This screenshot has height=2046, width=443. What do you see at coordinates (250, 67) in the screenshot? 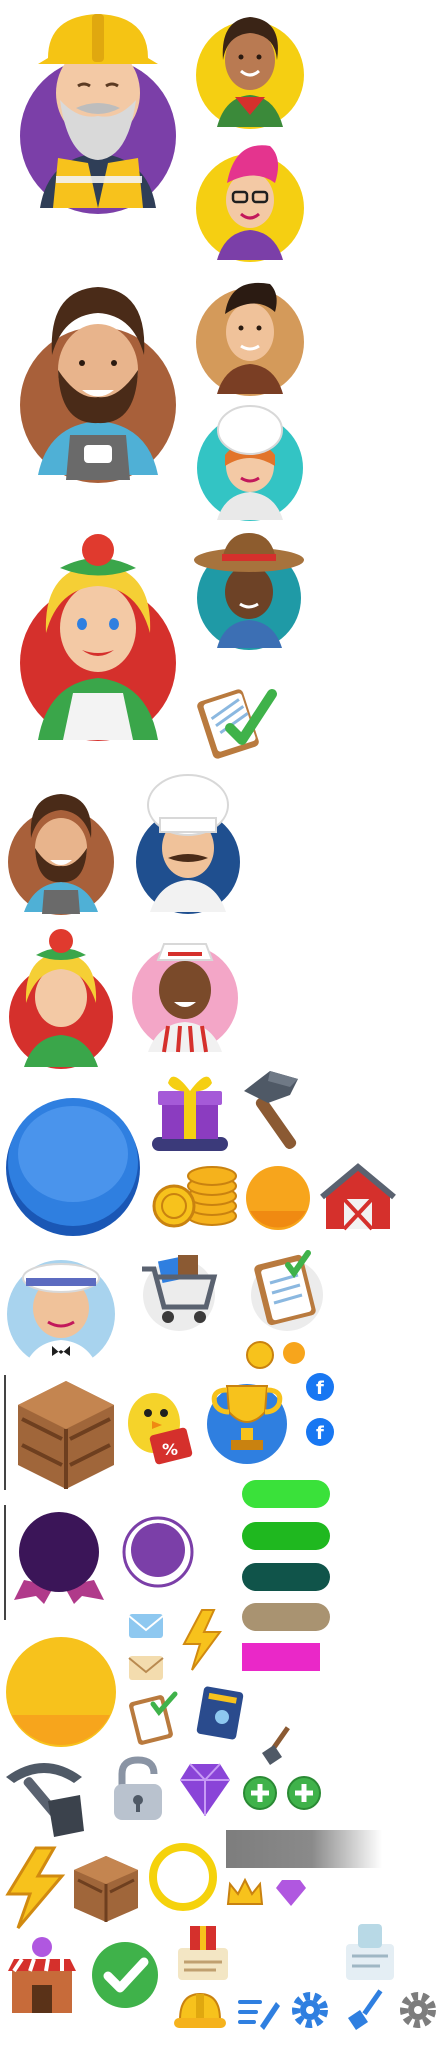
I see `avatar-woman-red-scarf-sprite` at bounding box center [250, 67].